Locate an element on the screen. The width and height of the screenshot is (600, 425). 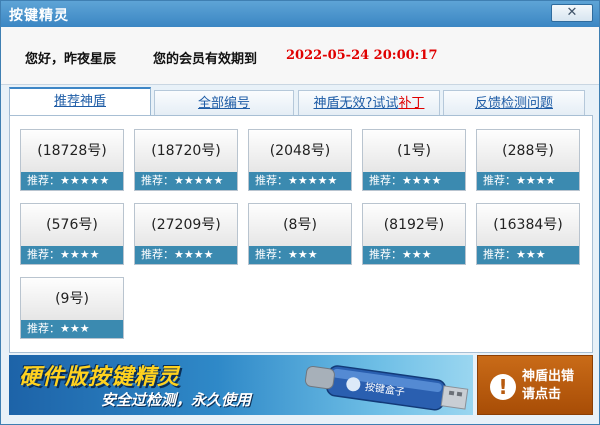
card-number: (576号) is located at coordinates (72, 225).